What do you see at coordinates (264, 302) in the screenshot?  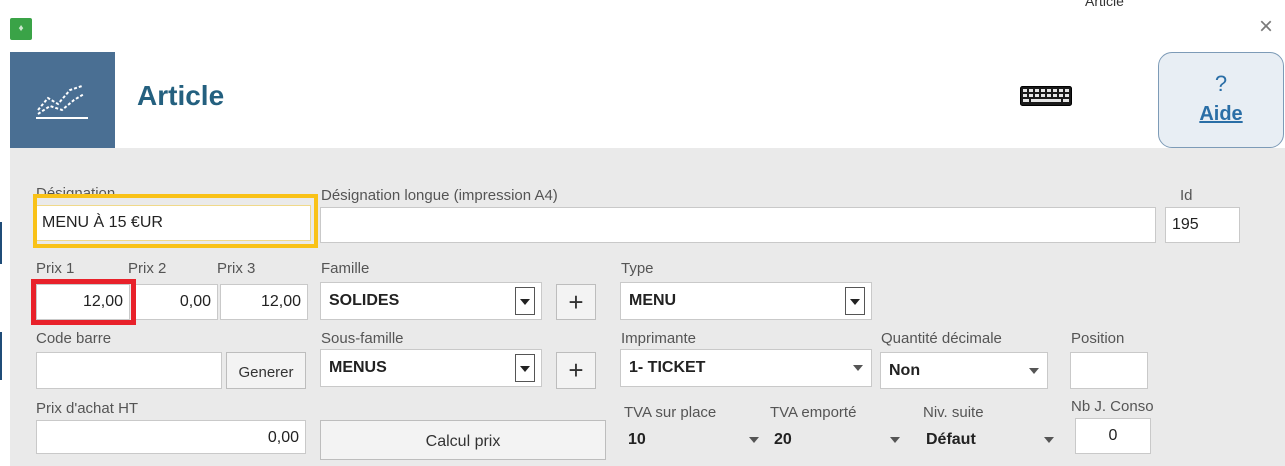 I see `prix3-input: 12,00` at bounding box center [264, 302].